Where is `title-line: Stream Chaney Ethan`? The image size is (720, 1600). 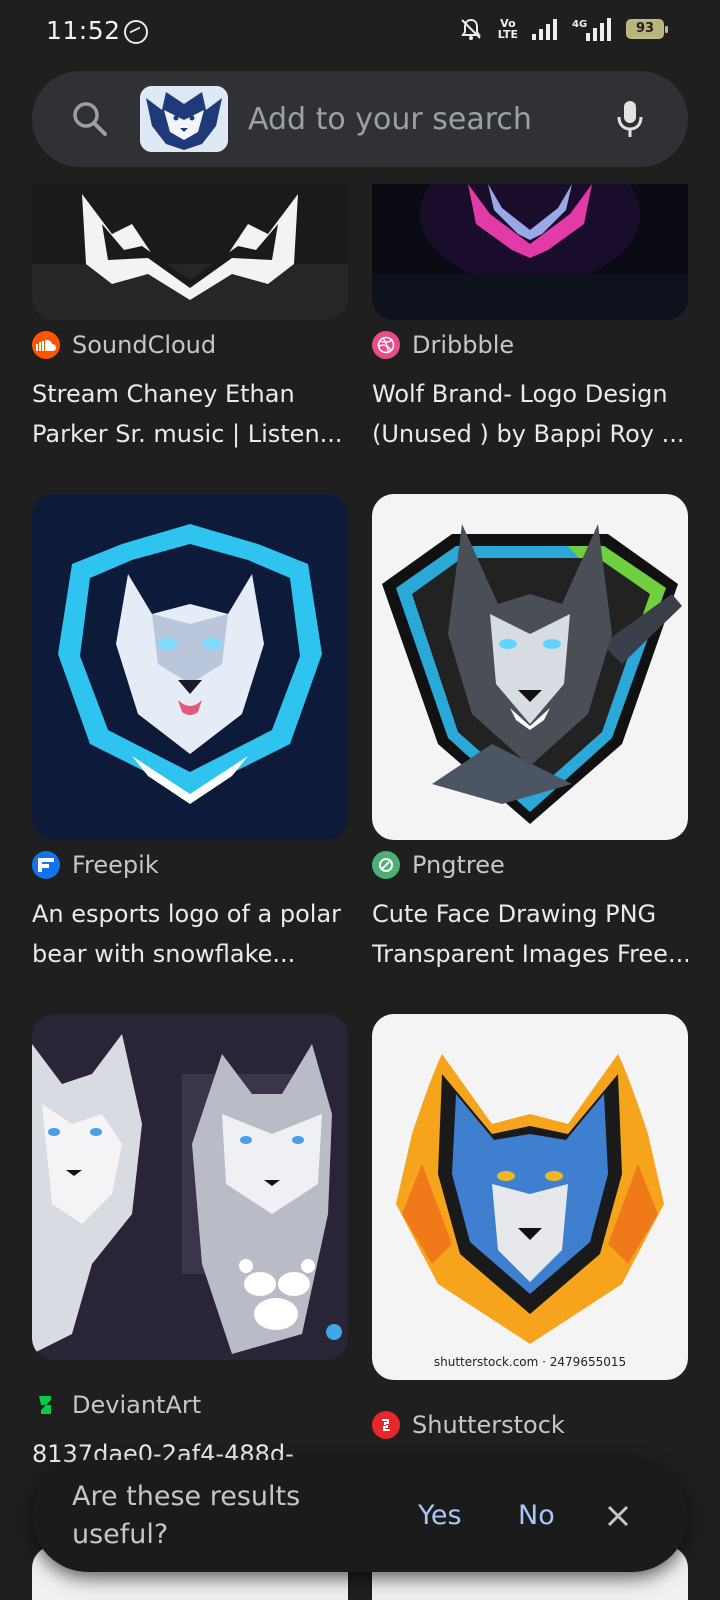 title-line: Stream Chaney Ethan is located at coordinates (163, 394).